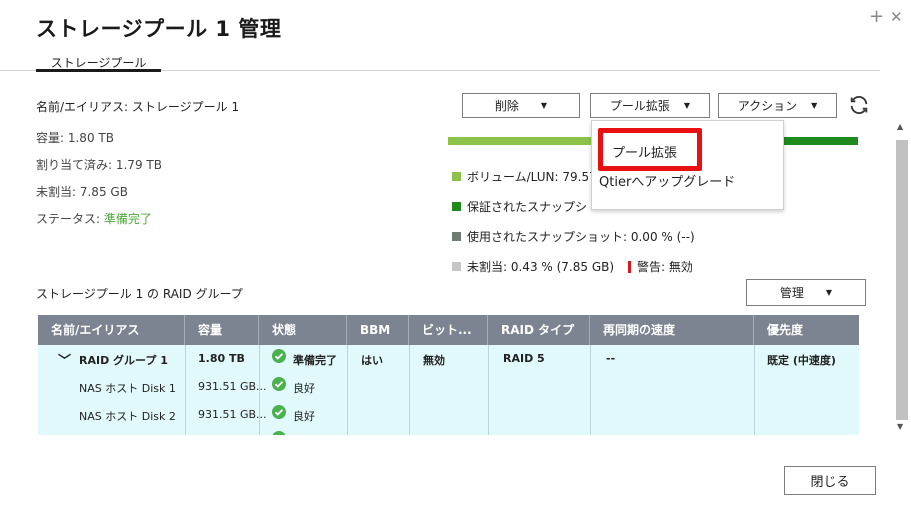 The width and height of the screenshot is (911, 521). Describe the element at coordinates (539, 330) in the screenshot. I see `col-raid-type: RAID タイプ` at that location.